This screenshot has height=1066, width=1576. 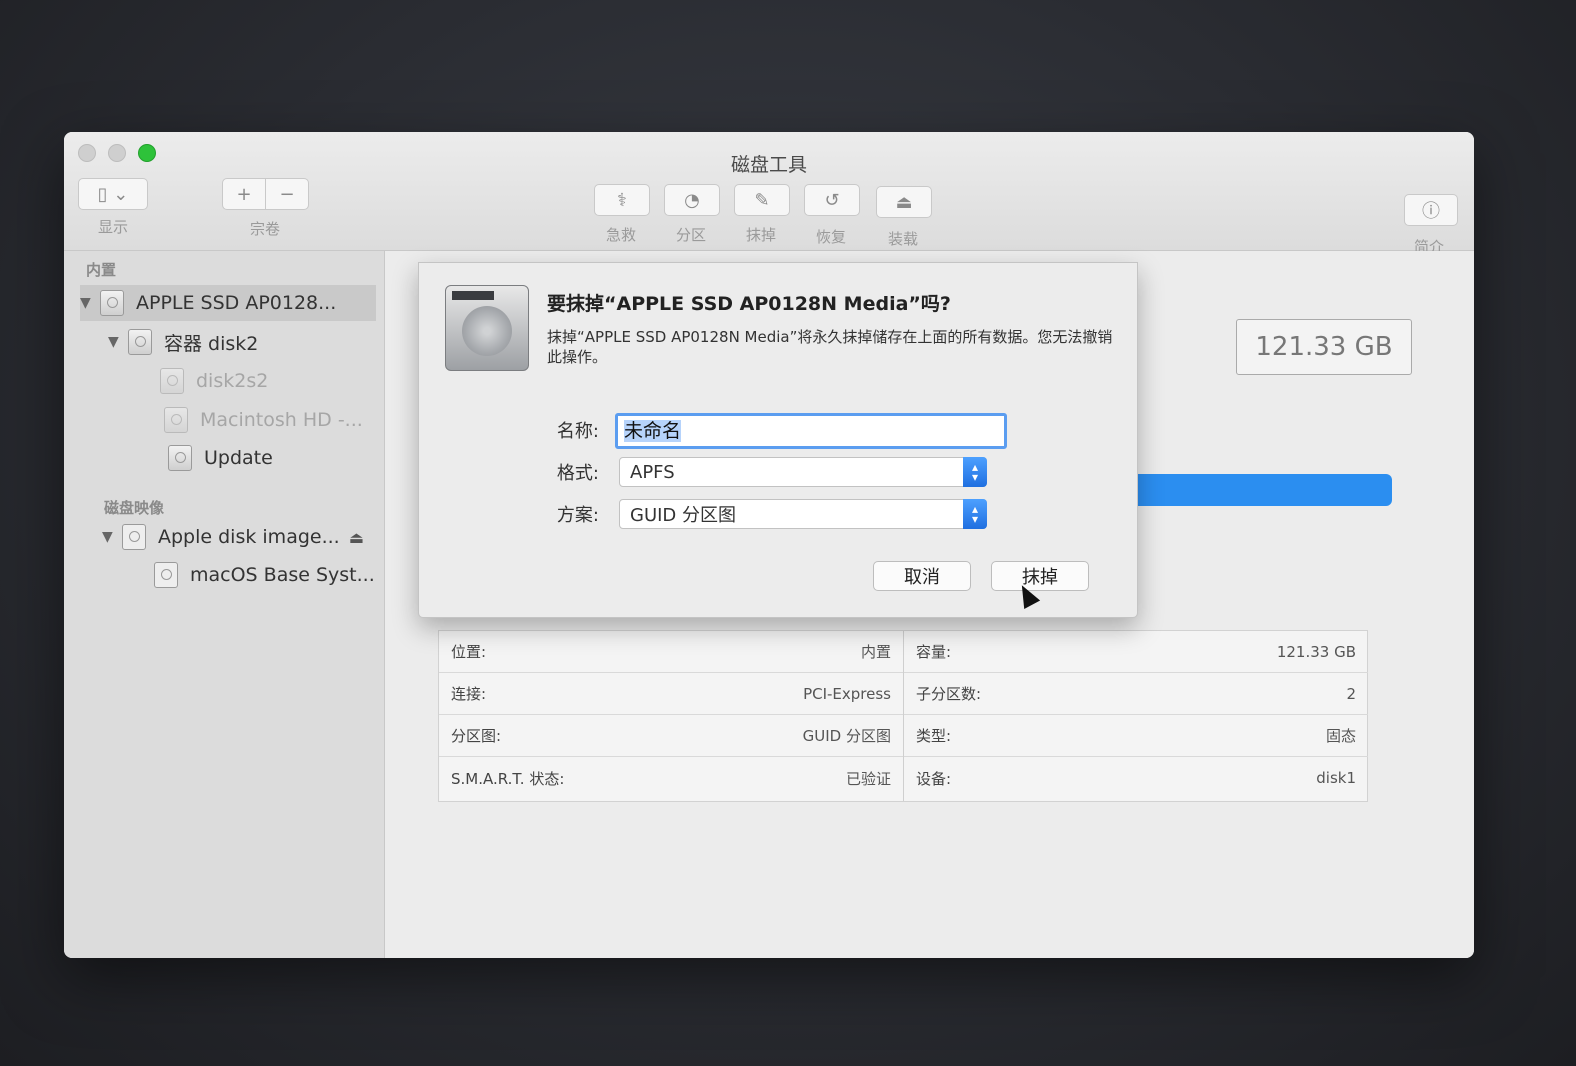 I want to click on partition-label: 分区, so click(x=690, y=235).